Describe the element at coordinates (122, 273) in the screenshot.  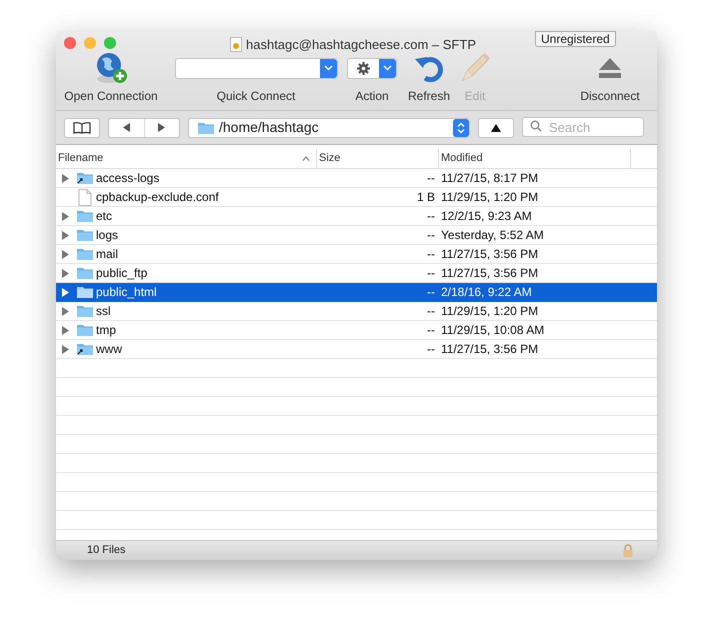
I see `file-name: public_ftp` at that location.